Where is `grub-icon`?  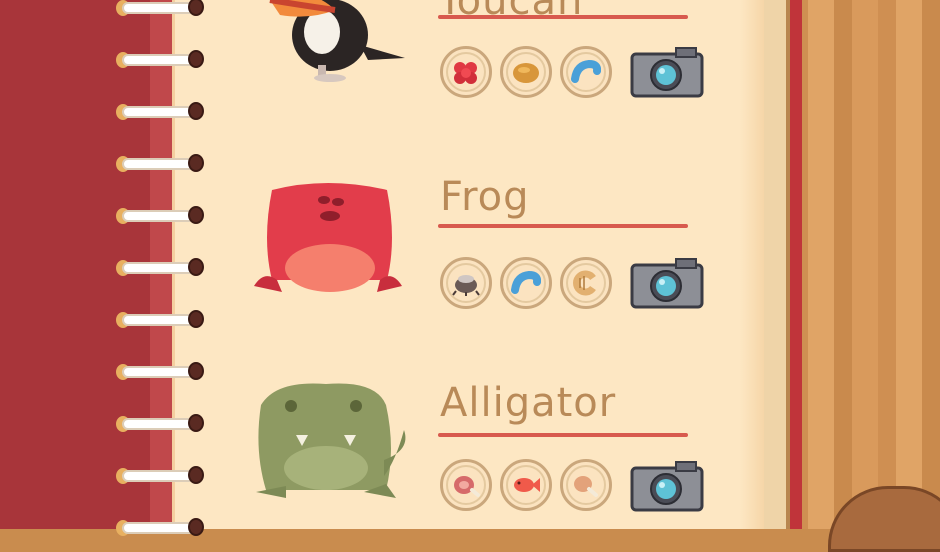
grub-icon is located at coordinates (584, 283).